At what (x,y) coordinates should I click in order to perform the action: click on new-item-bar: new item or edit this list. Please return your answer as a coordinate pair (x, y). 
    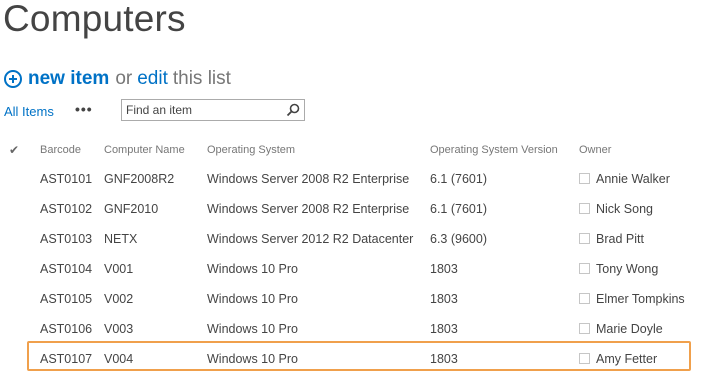
    Looking at the image, I should click on (117, 79).